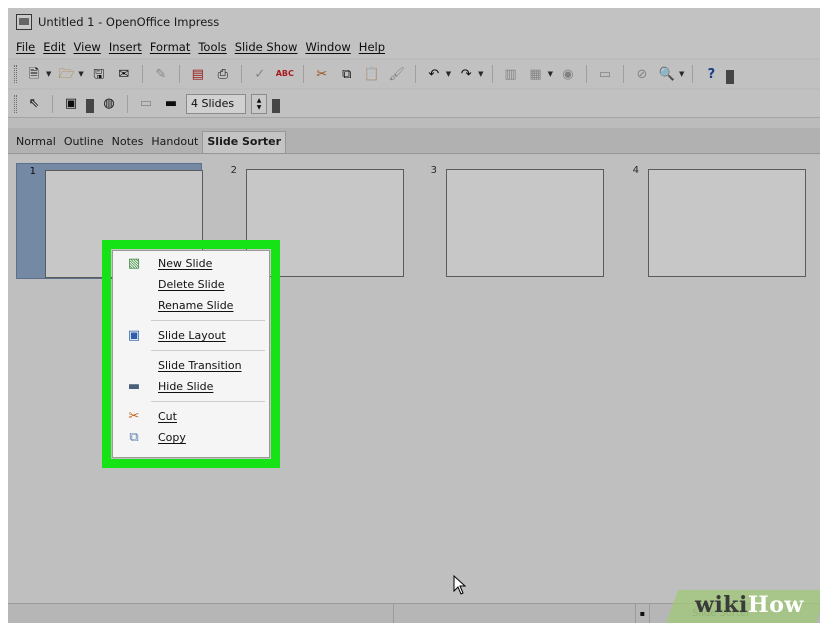 The image size is (820, 623). Describe the element at coordinates (480, 74) in the screenshot. I see `redo-dropdown-icon: ▼` at that location.